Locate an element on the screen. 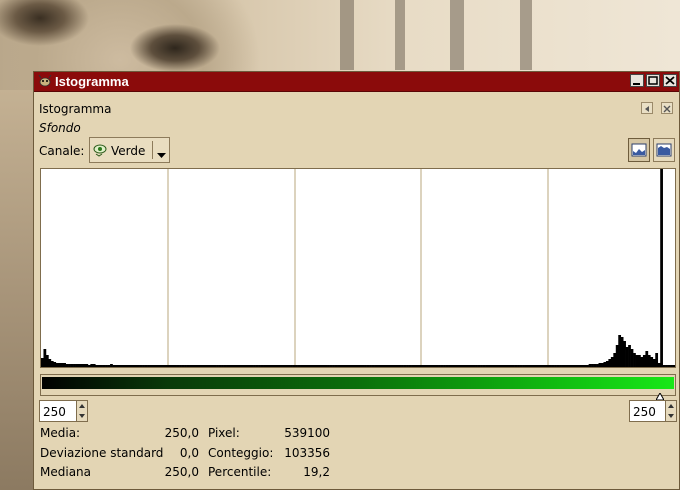 The width and height of the screenshot is (680, 490). dock-close-button is located at coordinates (667, 108).